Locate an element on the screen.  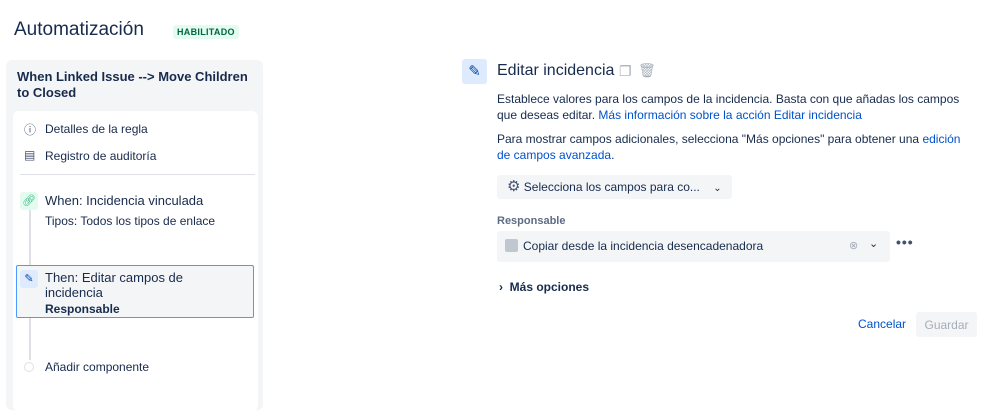
more-actions-icon: ••• is located at coordinates (905, 242).